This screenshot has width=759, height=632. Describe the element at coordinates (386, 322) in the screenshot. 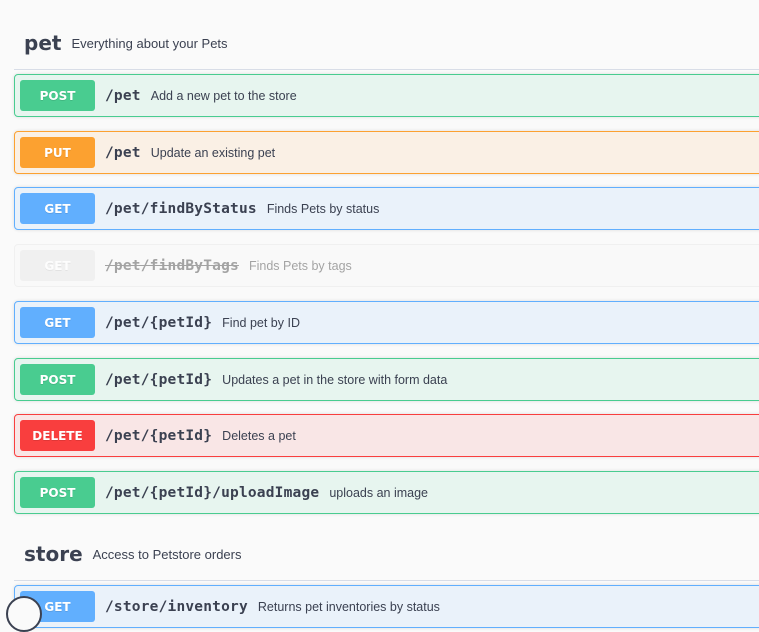

I see `operation-get-pet-by-id: GET /pet/{petId} Find pet by ID` at that location.